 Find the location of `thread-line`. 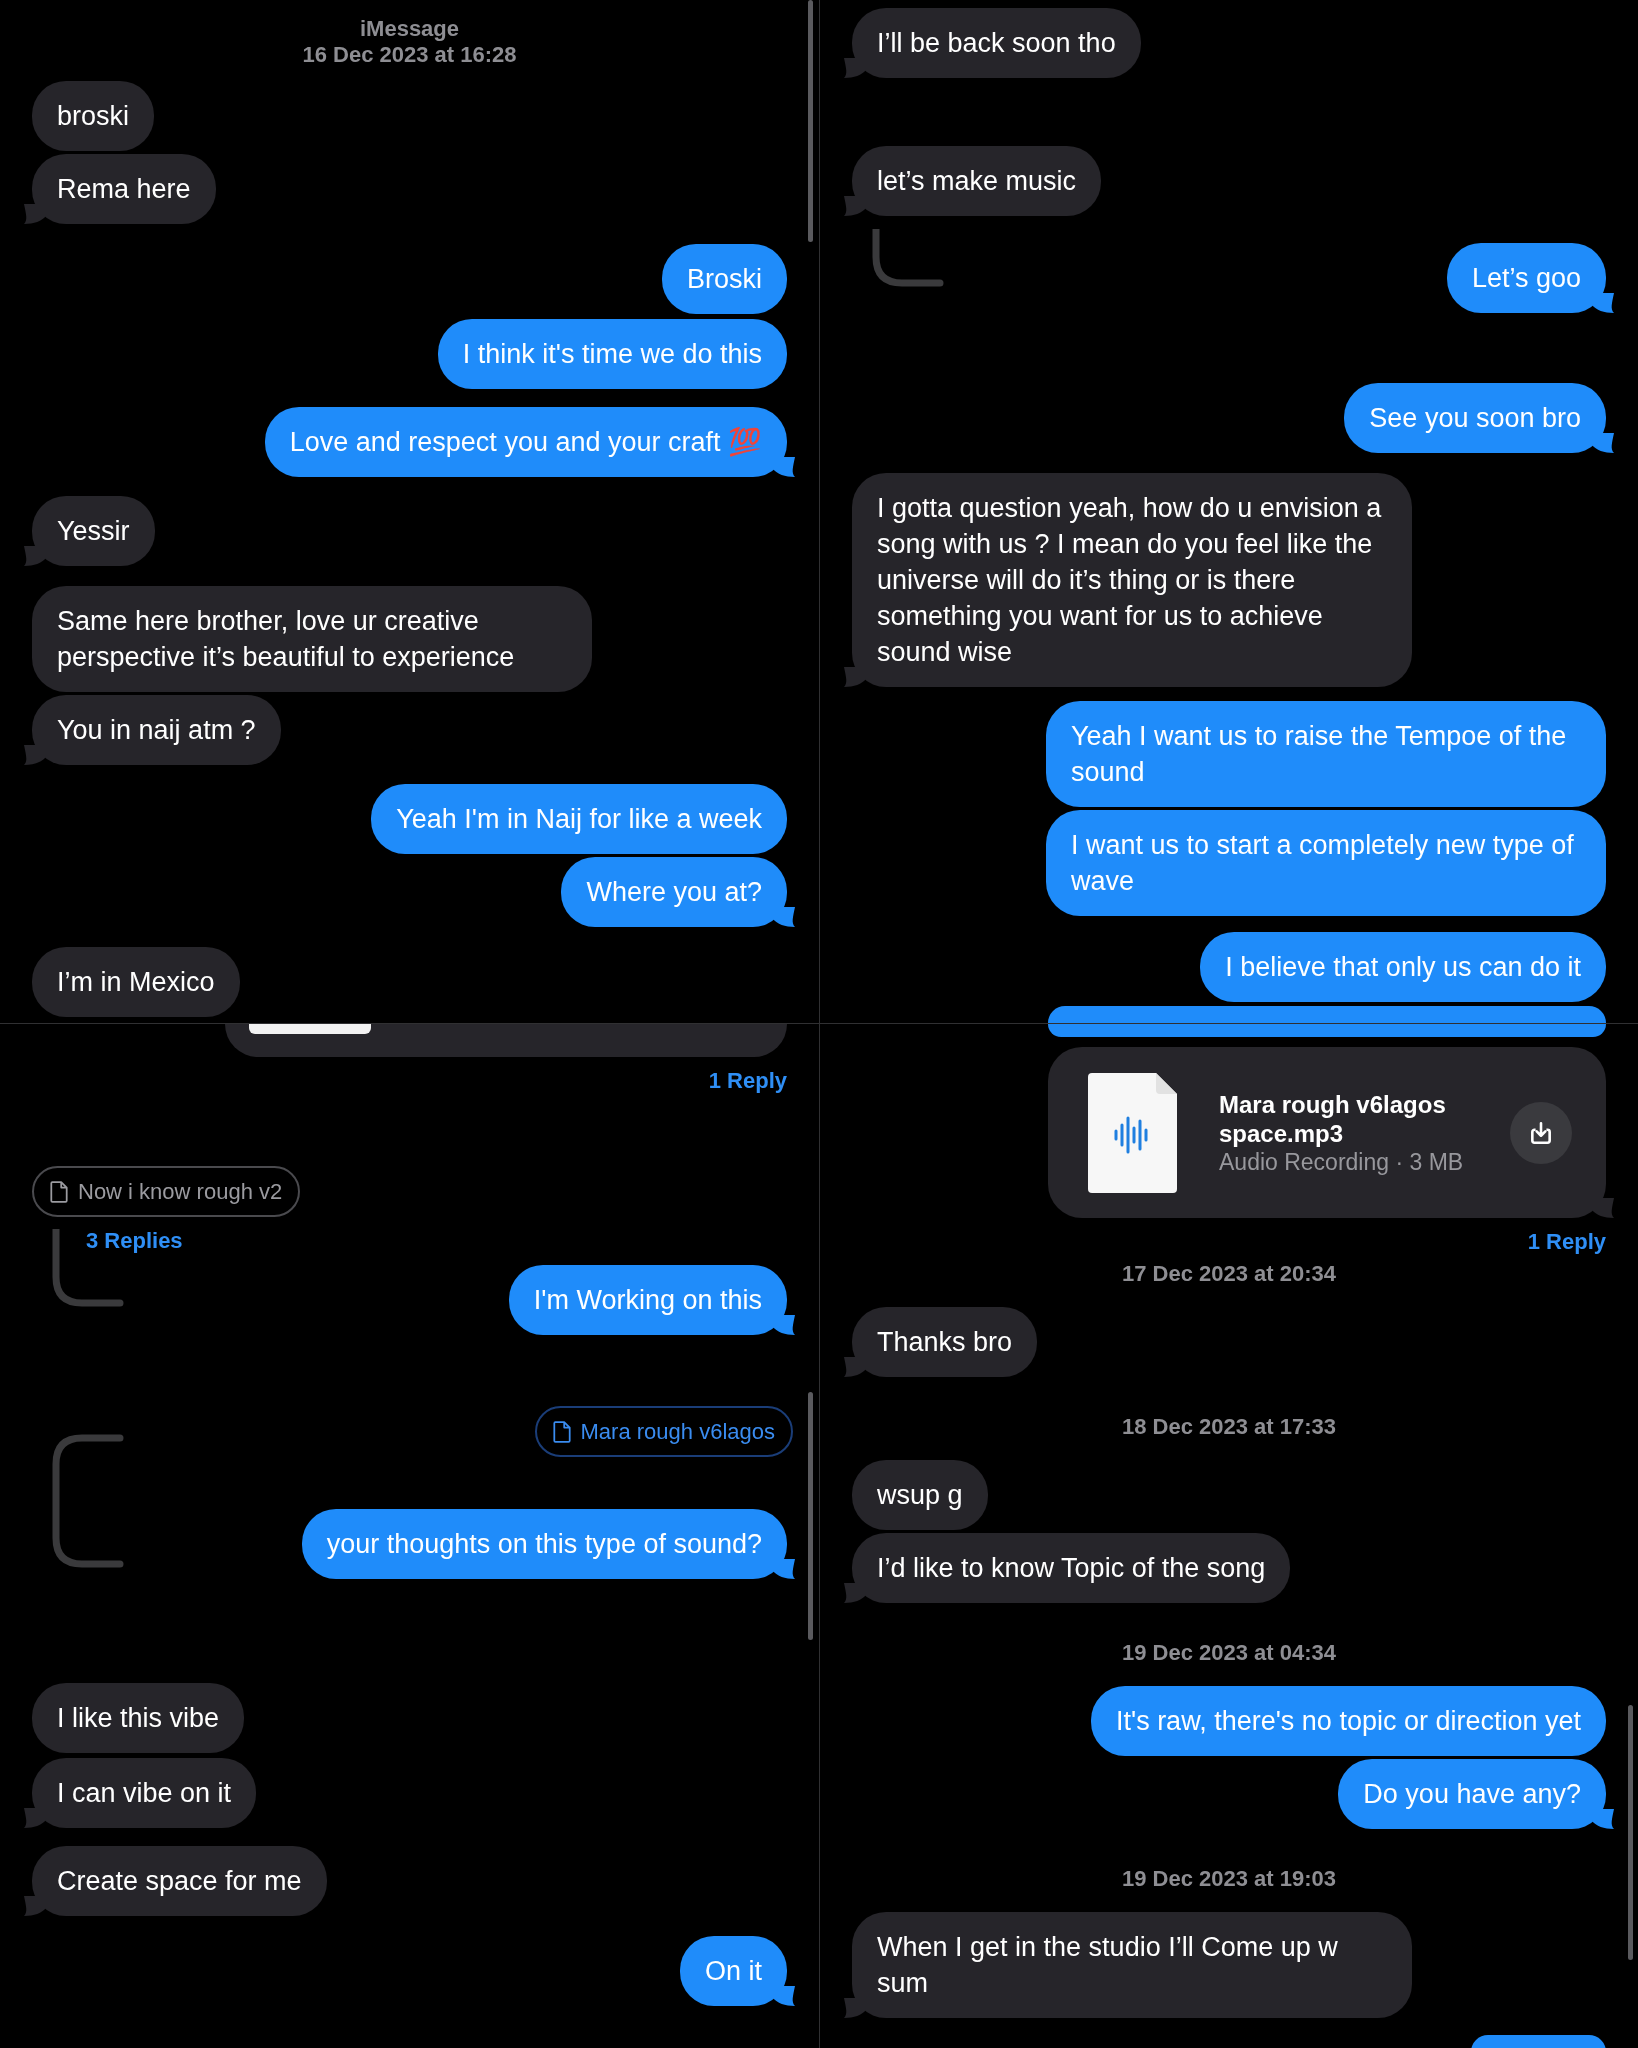

thread-line is located at coordinates (908, 258).